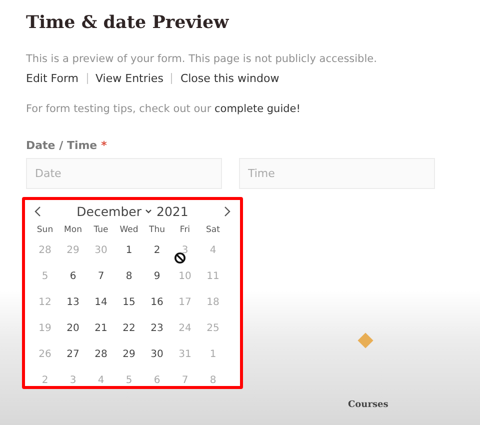 The image size is (480, 425). What do you see at coordinates (157, 230) in the screenshot?
I see `weekday-label: Thu` at bounding box center [157, 230].